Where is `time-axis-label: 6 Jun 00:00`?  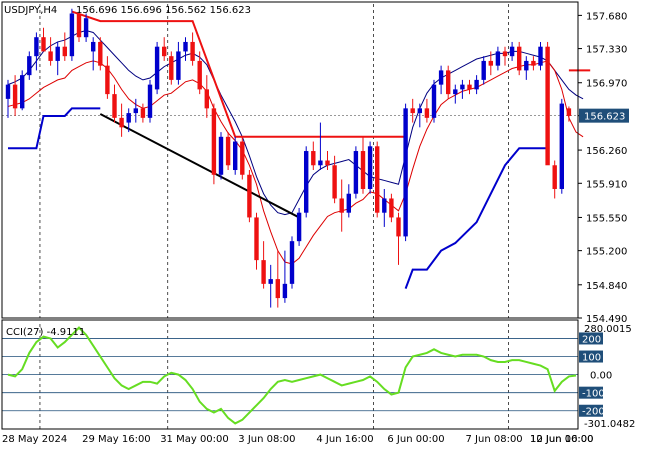
time-axis-label: 6 Jun 00:00 is located at coordinates (415, 439).